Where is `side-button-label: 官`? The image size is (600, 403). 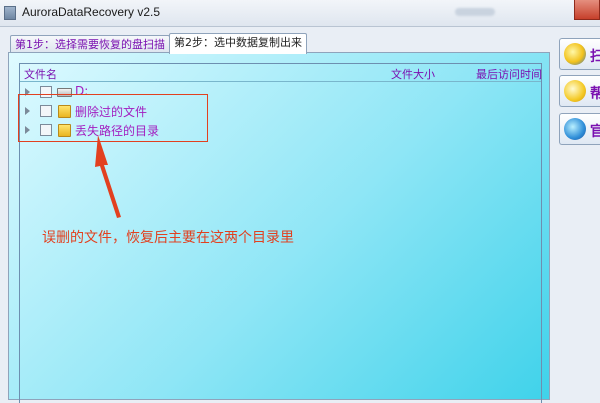 side-button-label: 官 is located at coordinates (595, 131).